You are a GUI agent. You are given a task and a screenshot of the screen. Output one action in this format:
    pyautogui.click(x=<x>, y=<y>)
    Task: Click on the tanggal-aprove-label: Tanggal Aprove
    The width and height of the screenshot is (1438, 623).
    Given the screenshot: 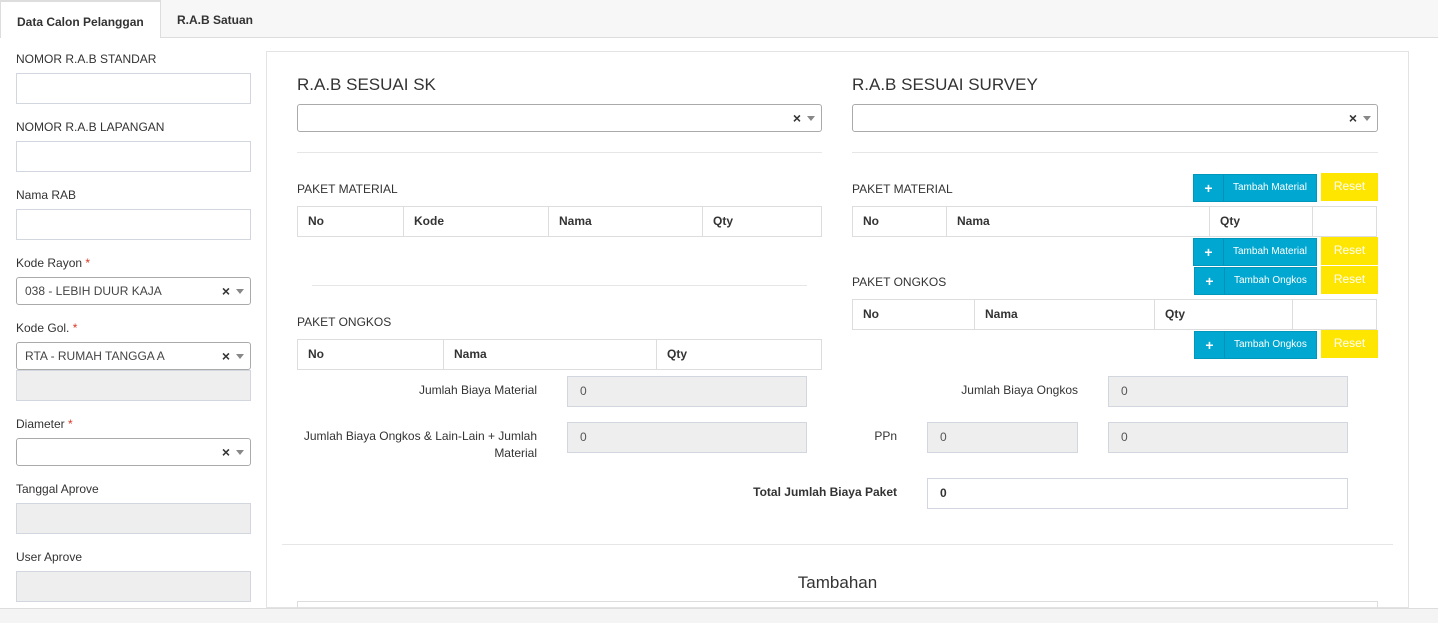 What is the action you would take?
    pyautogui.click(x=57, y=489)
    